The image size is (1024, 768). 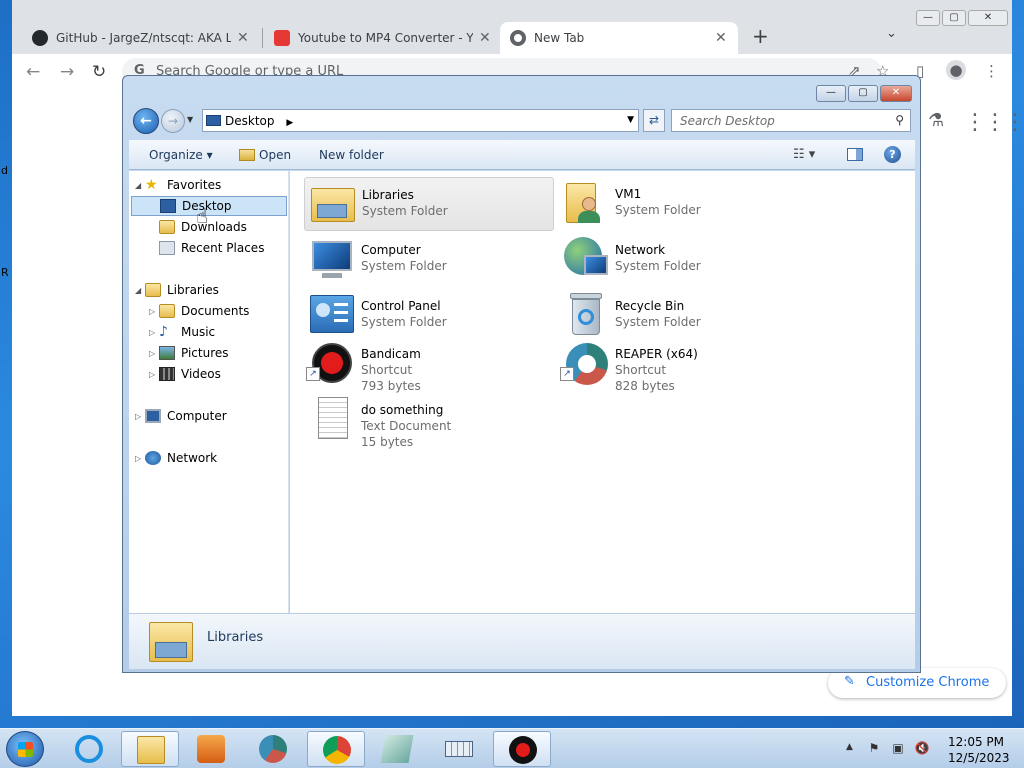 What do you see at coordinates (178, 185) in the screenshot?
I see `nav-favorites: ◢ ★ Favorites` at bounding box center [178, 185].